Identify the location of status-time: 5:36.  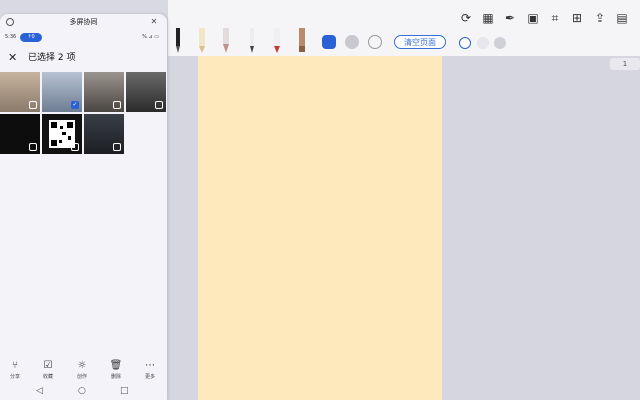
(11, 37).